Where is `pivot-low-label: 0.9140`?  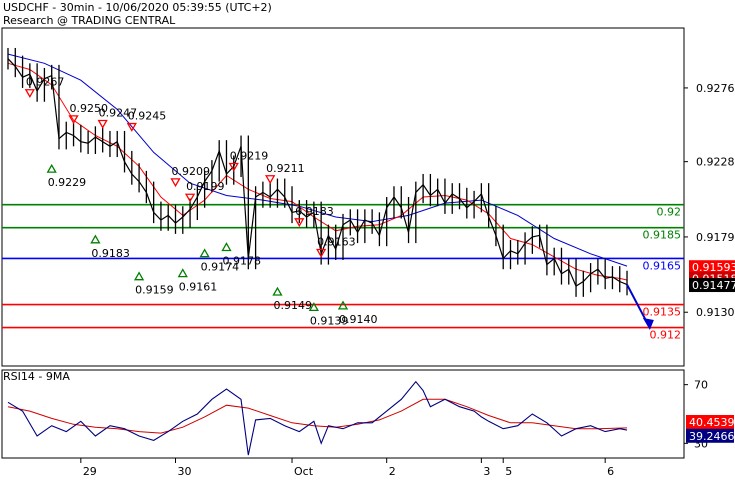 pivot-low-label: 0.9140 is located at coordinates (358, 319).